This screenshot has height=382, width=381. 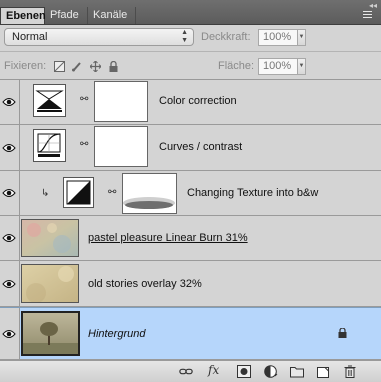 What do you see at coordinates (78, 192) in the screenshot?
I see `black-white-adjustment-icon` at bounding box center [78, 192].